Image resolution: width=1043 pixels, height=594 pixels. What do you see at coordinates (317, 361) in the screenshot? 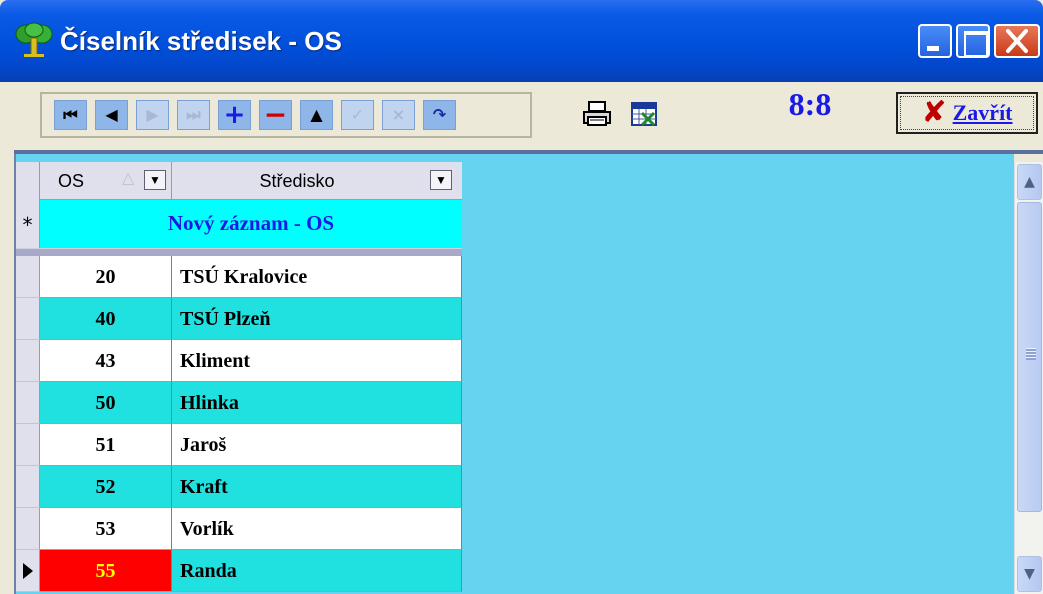
I see `cell-stredisko: Kliment` at bounding box center [317, 361].